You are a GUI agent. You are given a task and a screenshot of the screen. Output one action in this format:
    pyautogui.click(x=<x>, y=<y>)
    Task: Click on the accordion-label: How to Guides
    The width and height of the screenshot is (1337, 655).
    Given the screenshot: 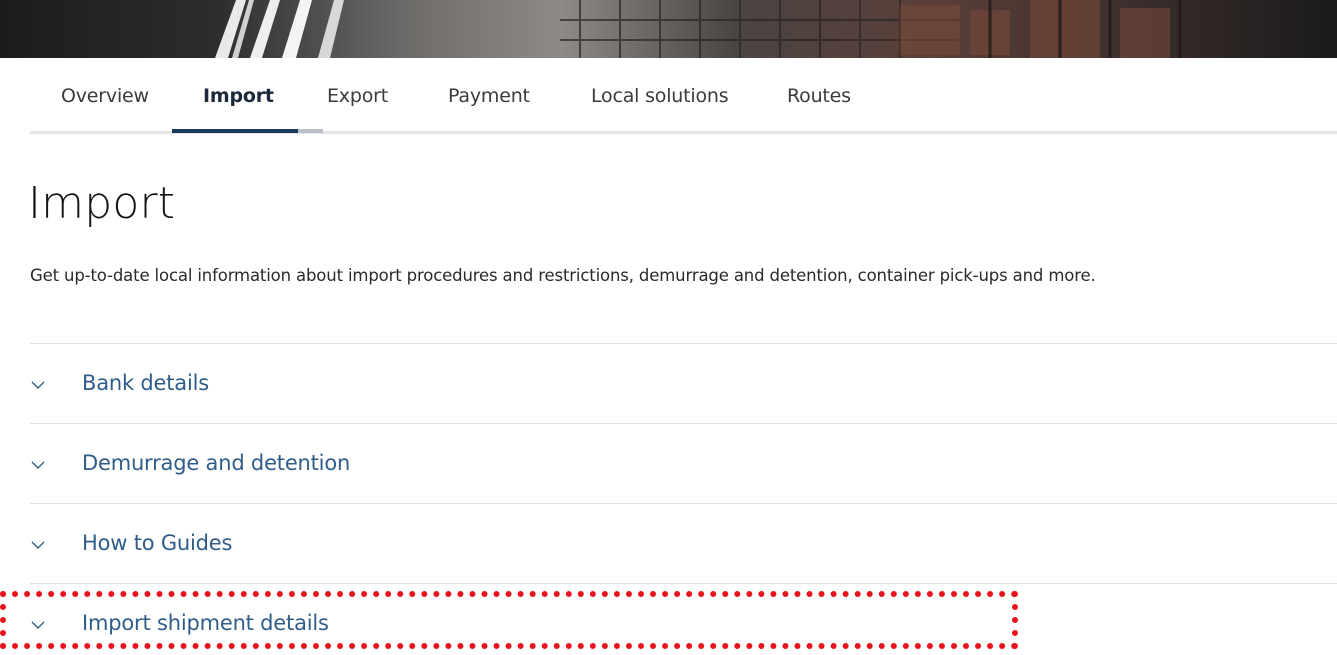 What is the action you would take?
    pyautogui.click(x=157, y=543)
    